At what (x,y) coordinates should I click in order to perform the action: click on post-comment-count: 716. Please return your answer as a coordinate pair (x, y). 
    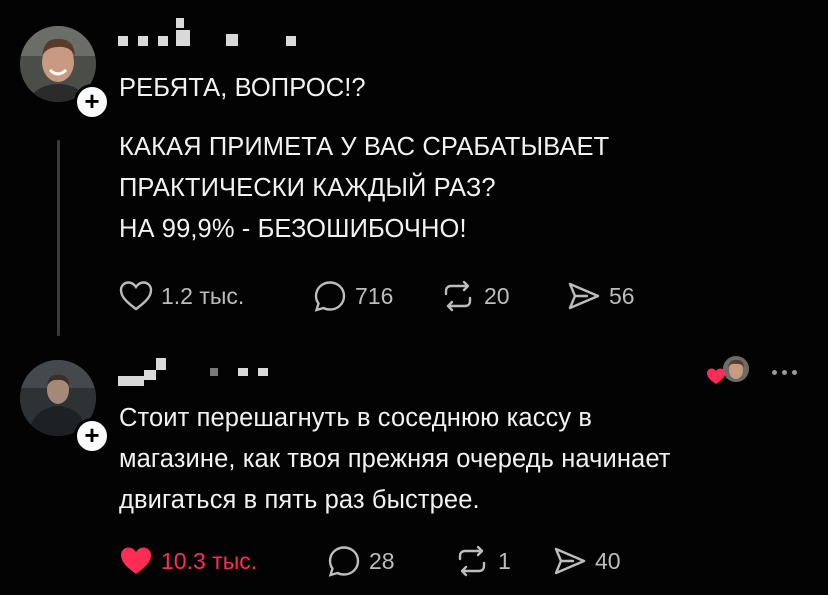
    Looking at the image, I should click on (374, 295).